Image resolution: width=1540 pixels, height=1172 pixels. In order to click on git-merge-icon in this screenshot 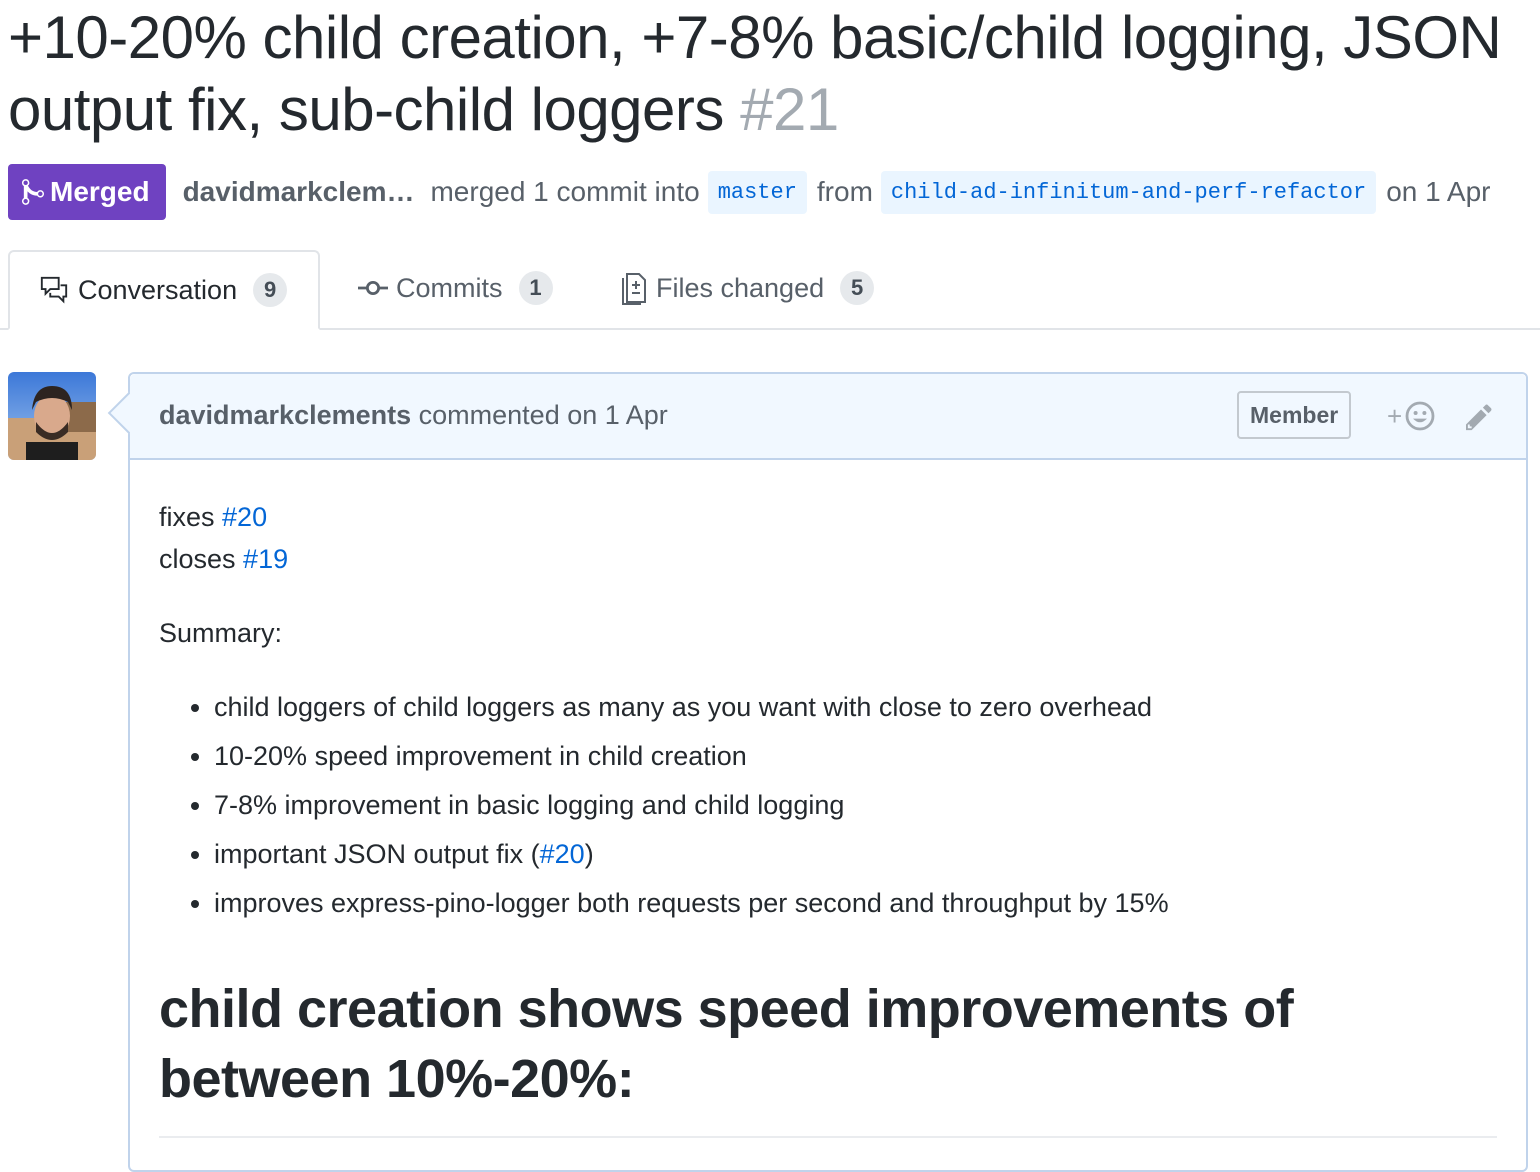, I will do `click(33, 192)`.